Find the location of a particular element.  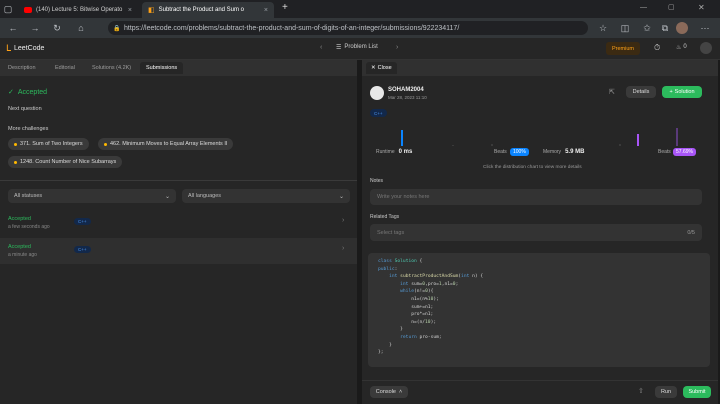

code-line: }; is located at coordinates (381, 353).